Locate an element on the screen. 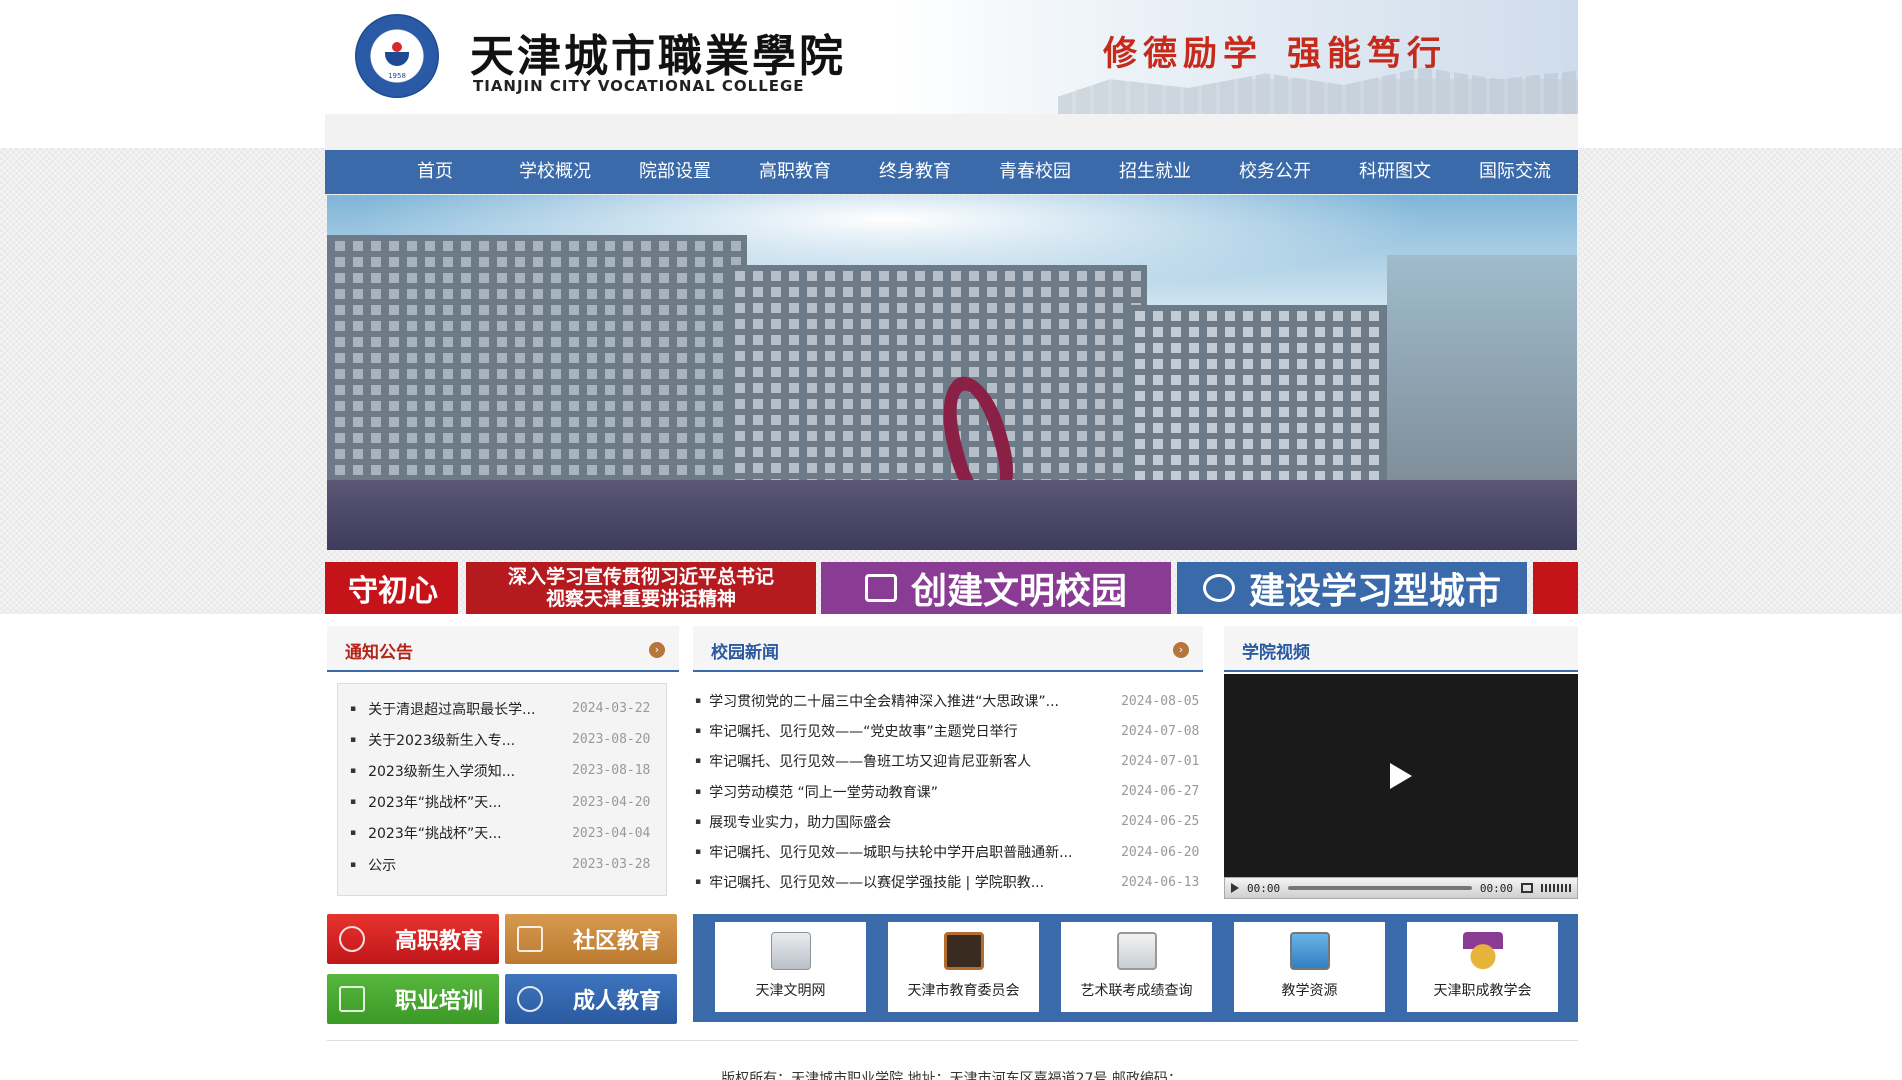 The image size is (1902, 1080). notice-date: 2024-03-22 is located at coordinates (611, 709).